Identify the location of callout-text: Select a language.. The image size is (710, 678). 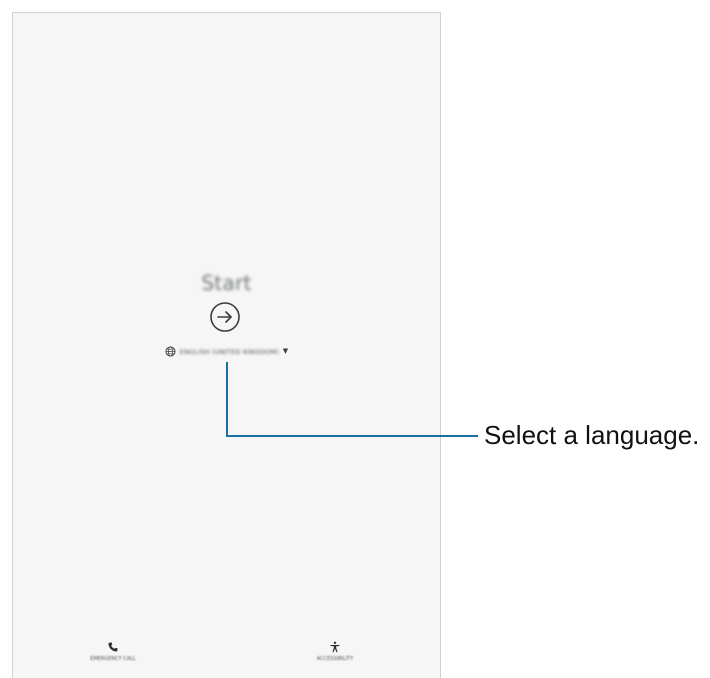
(592, 435).